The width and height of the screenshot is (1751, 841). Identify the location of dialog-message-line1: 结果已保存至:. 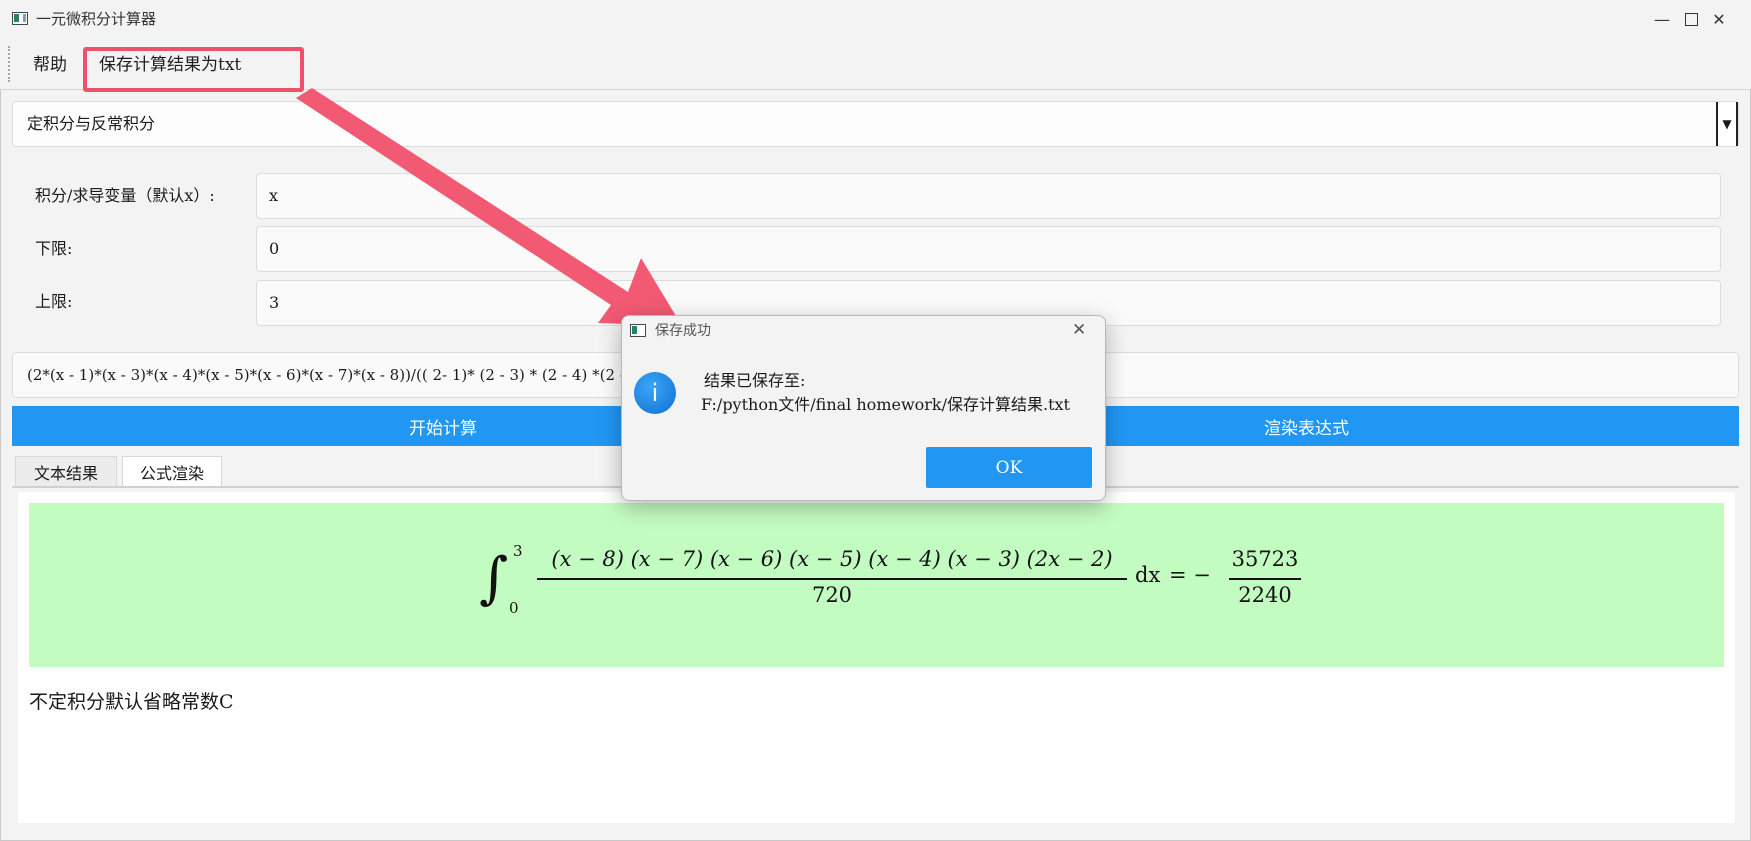
(755, 380).